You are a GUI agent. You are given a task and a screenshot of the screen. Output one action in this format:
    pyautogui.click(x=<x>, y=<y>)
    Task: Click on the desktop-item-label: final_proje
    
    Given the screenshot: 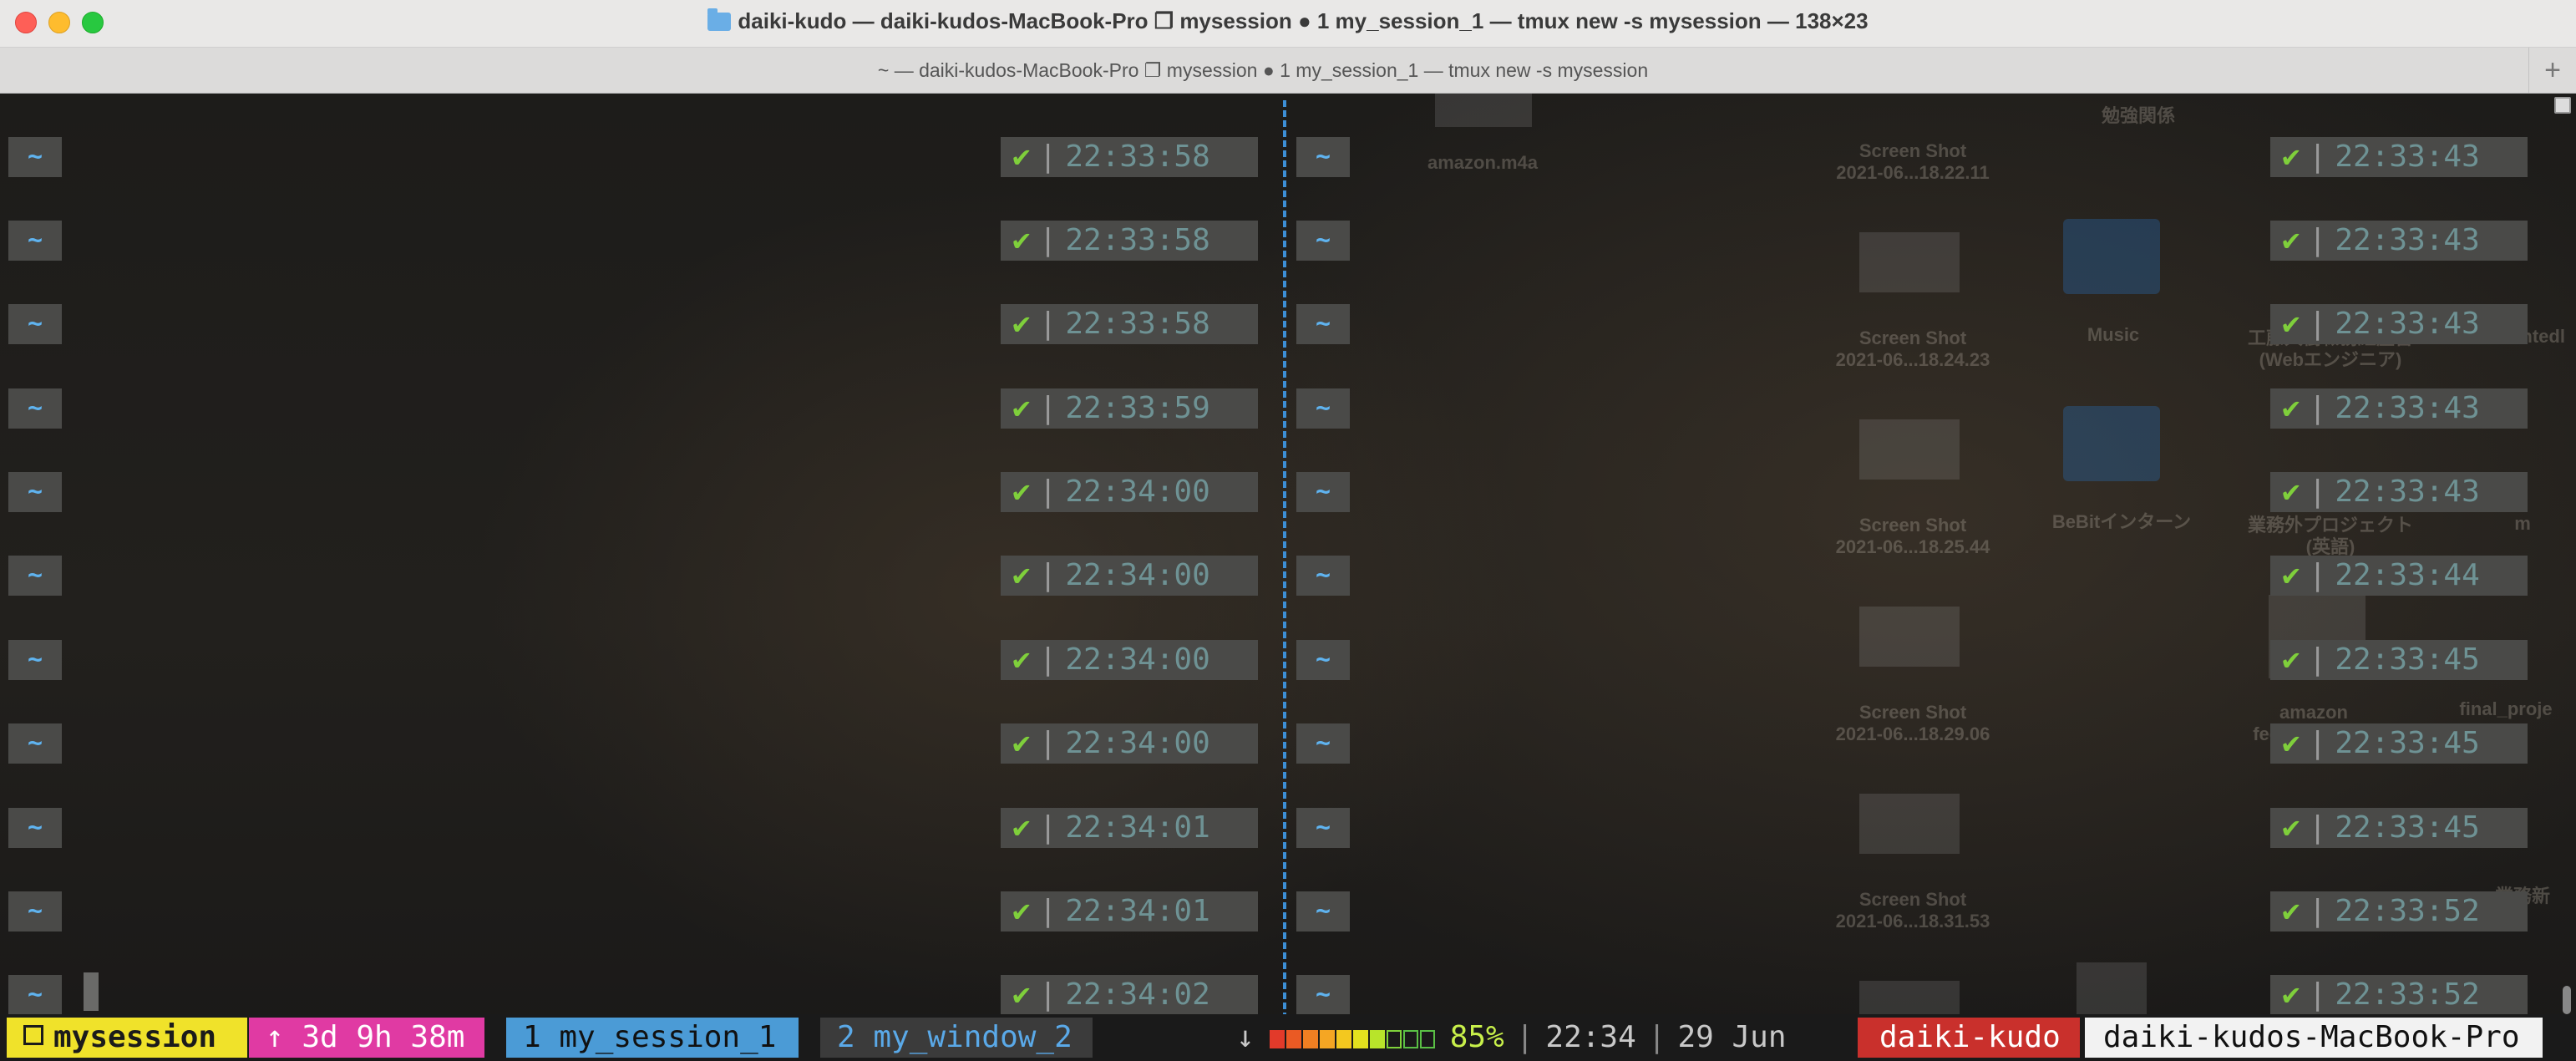 What is the action you would take?
    pyautogui.click(x=2506, y=708)
    